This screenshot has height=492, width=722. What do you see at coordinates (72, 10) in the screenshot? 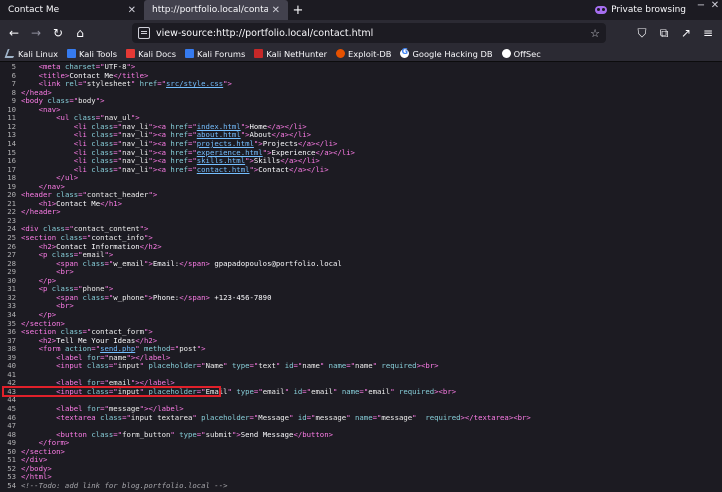
I see `tab-contact-me: Contact Me ✕` at bounding box center [72, 10].